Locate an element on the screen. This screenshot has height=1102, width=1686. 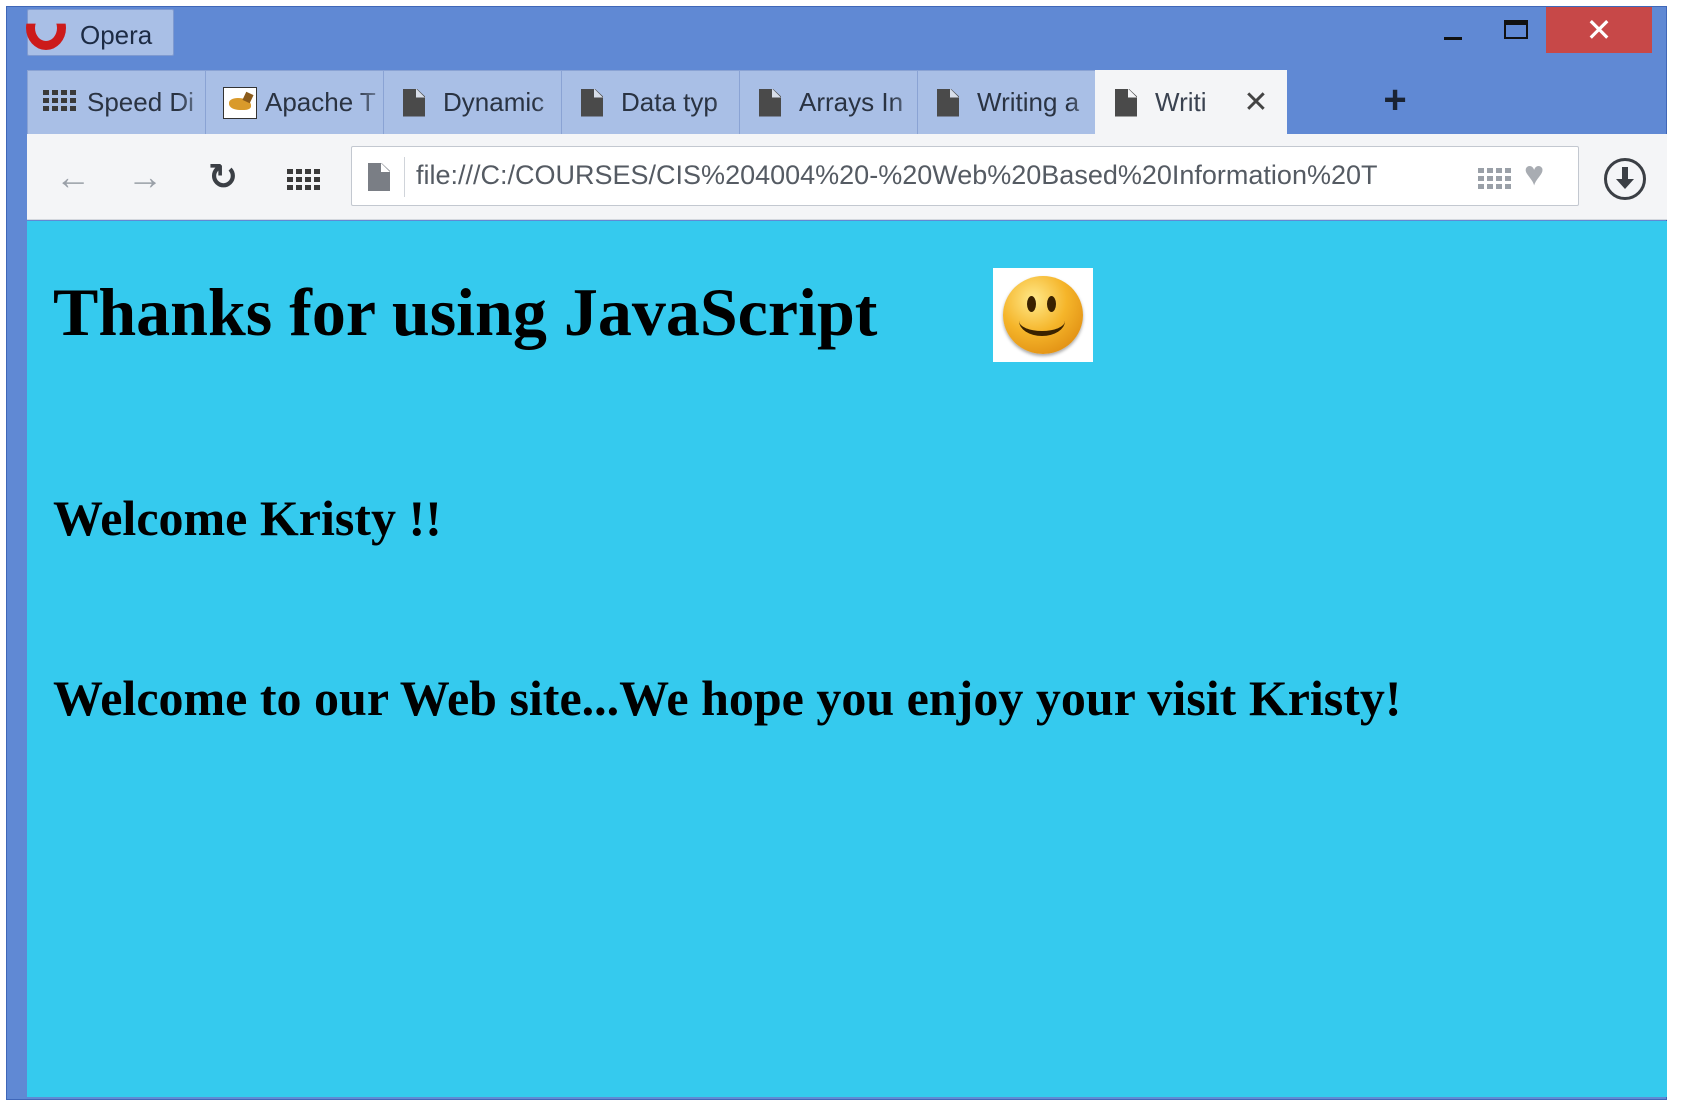
minimize-icon is located at coordinates (1453, 38).